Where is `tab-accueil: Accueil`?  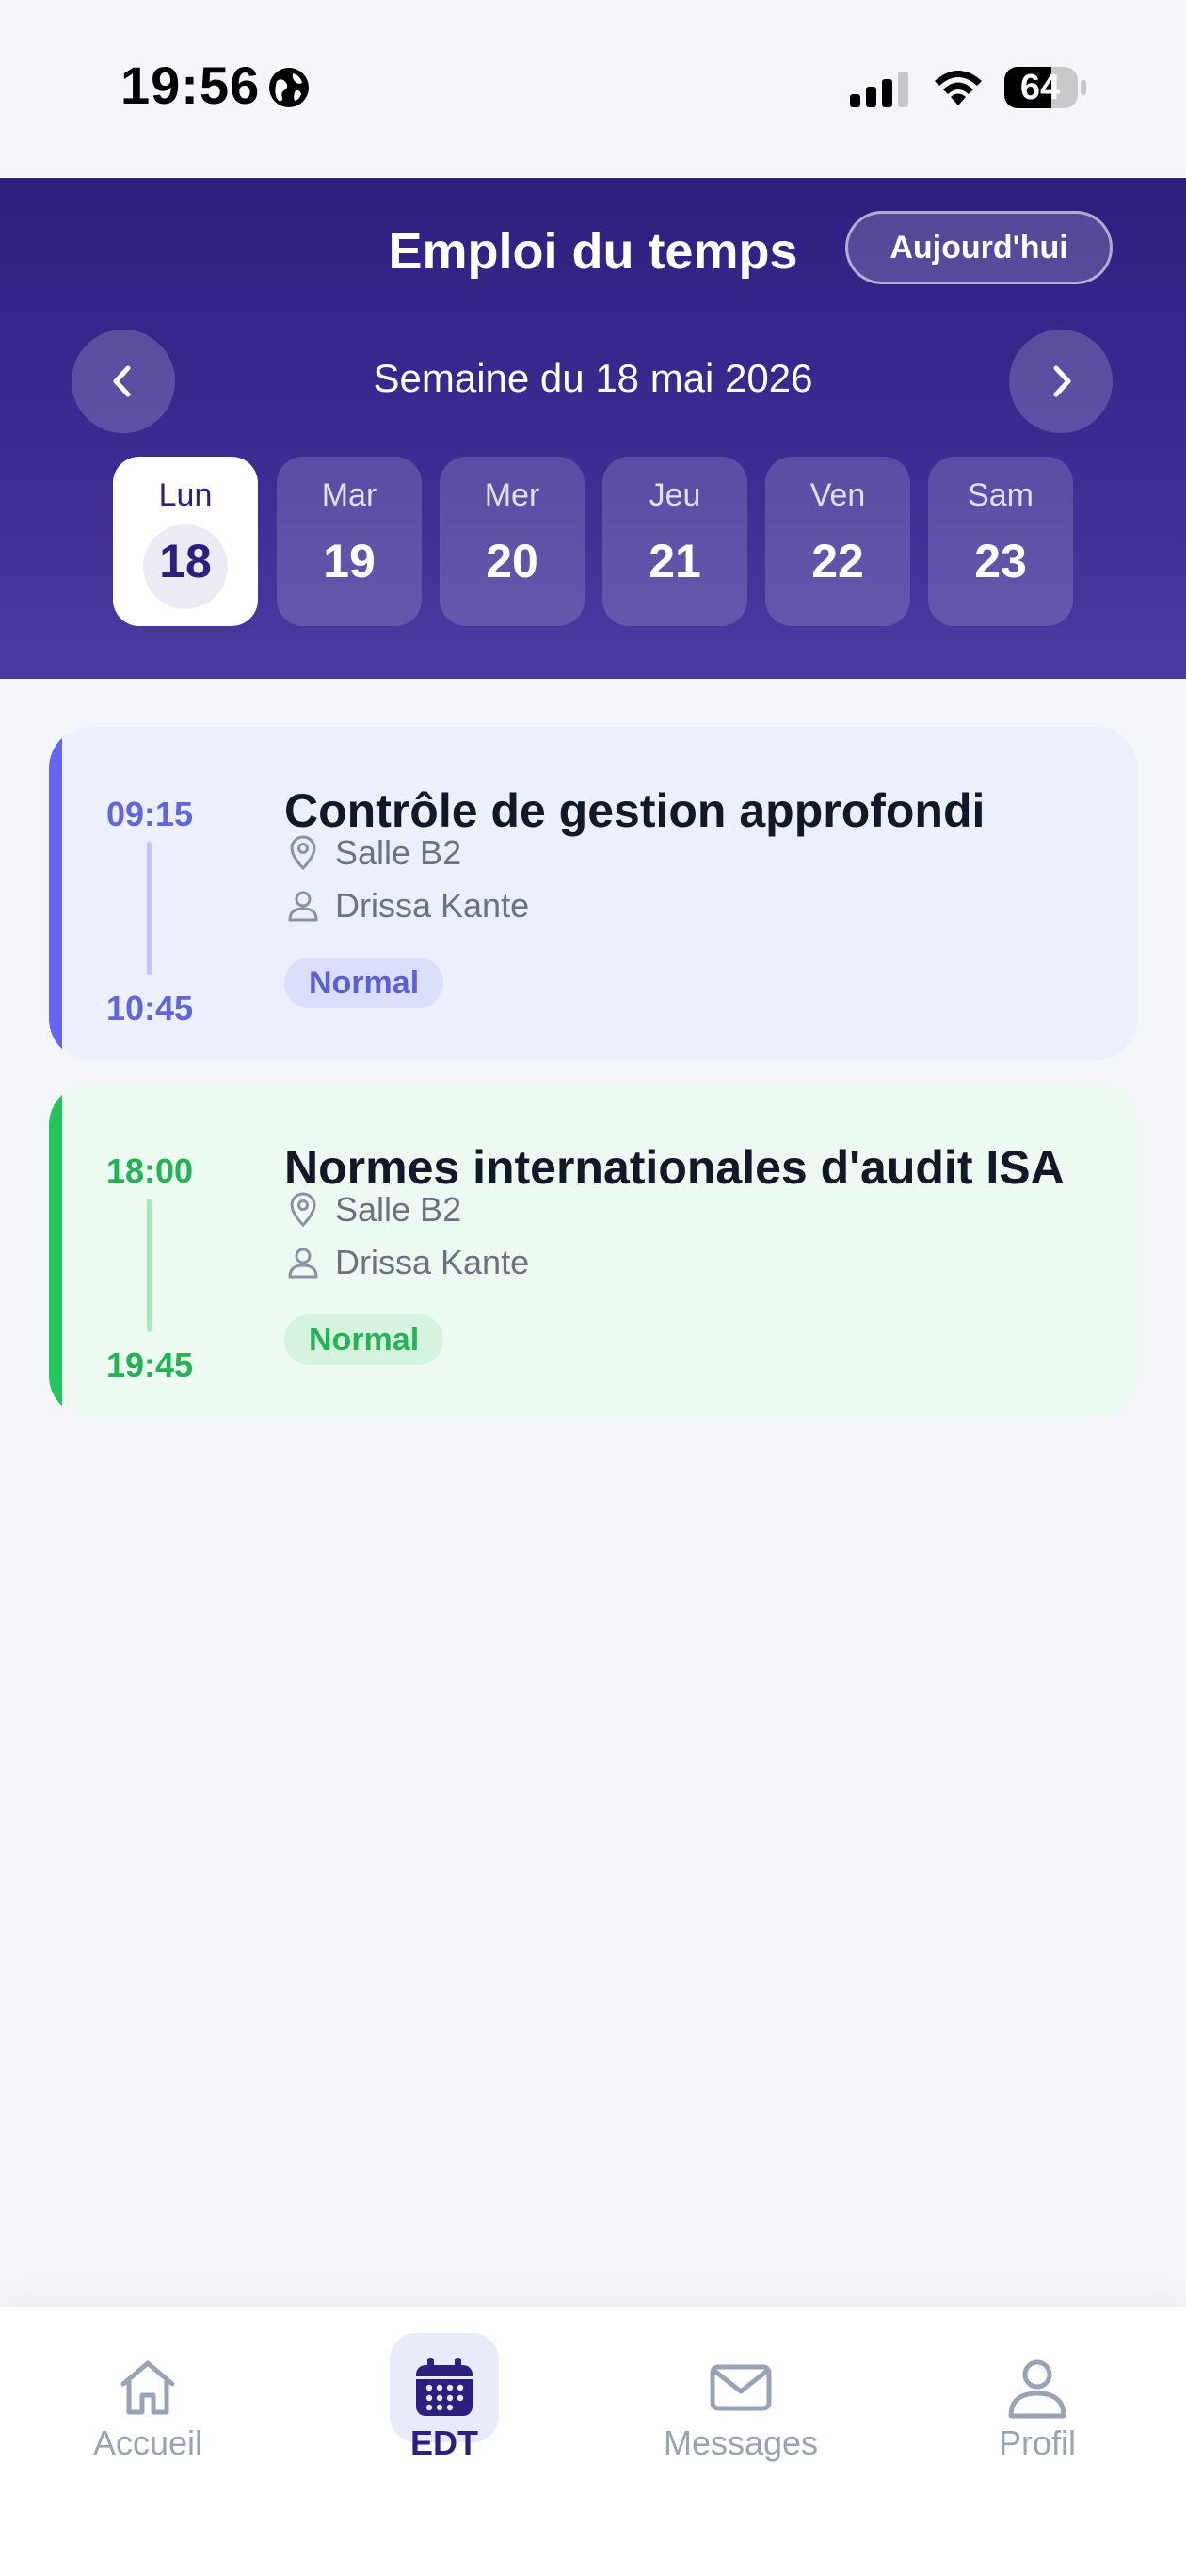 tab-accueil: Accueil is located at coordinates (148, 2408).